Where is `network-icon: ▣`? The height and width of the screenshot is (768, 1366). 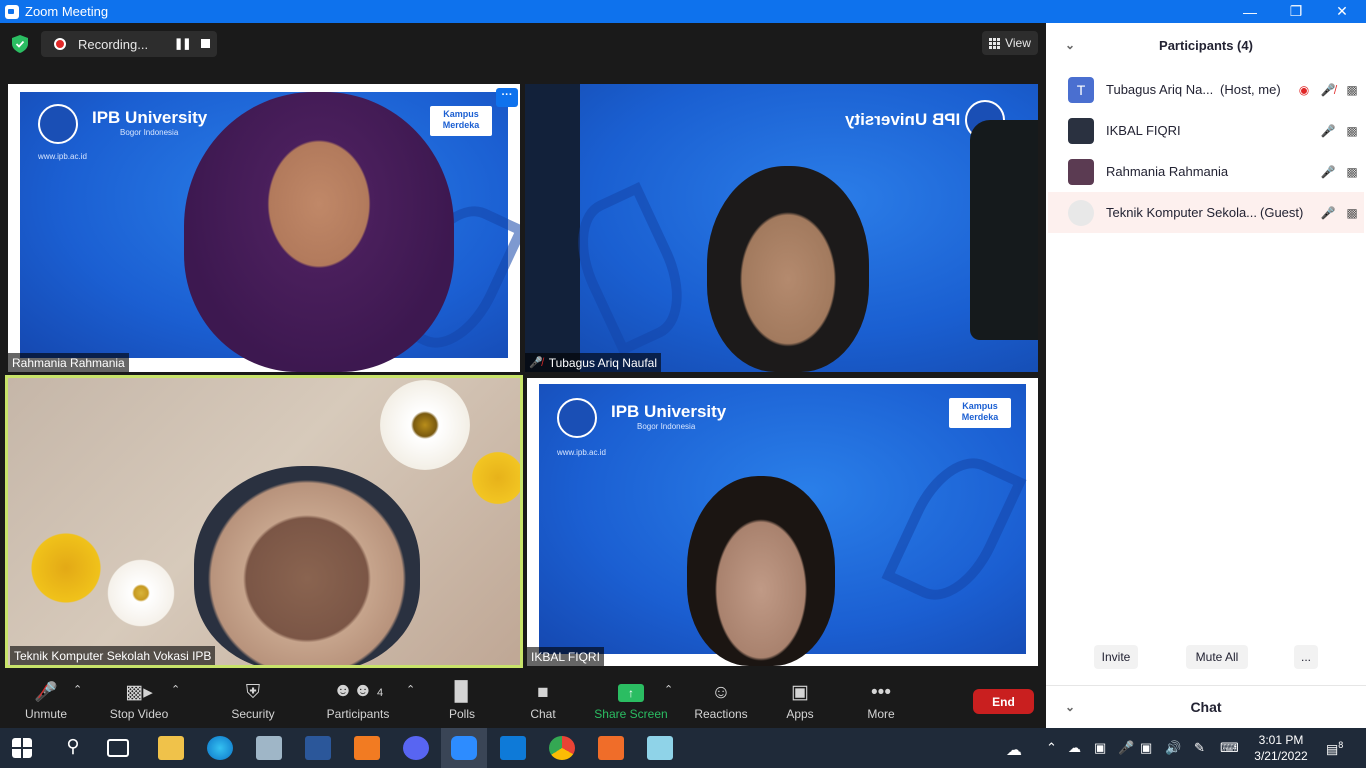 network-icon: ▣ is located at coordinates (1146, 748).